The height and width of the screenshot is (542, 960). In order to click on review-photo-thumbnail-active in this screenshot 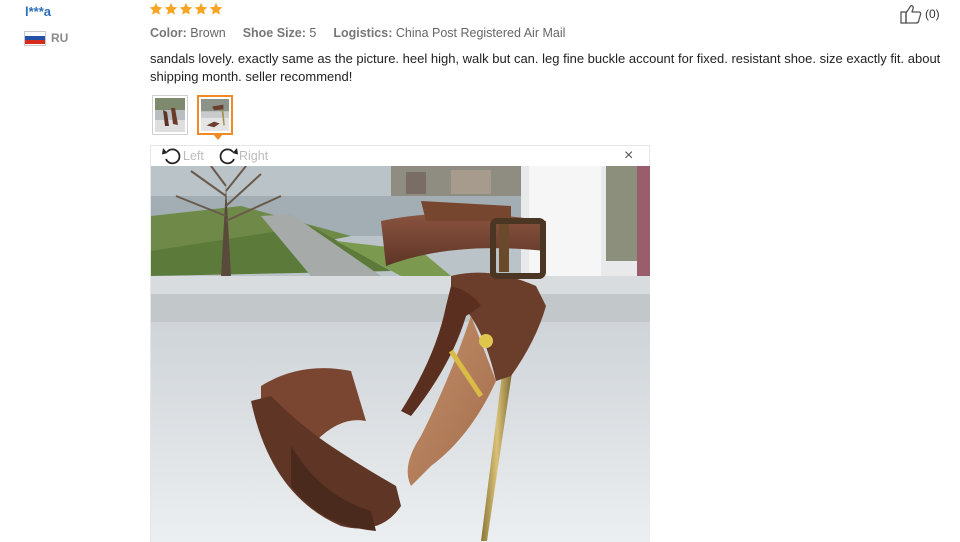, I will do `click(215, 115)`.